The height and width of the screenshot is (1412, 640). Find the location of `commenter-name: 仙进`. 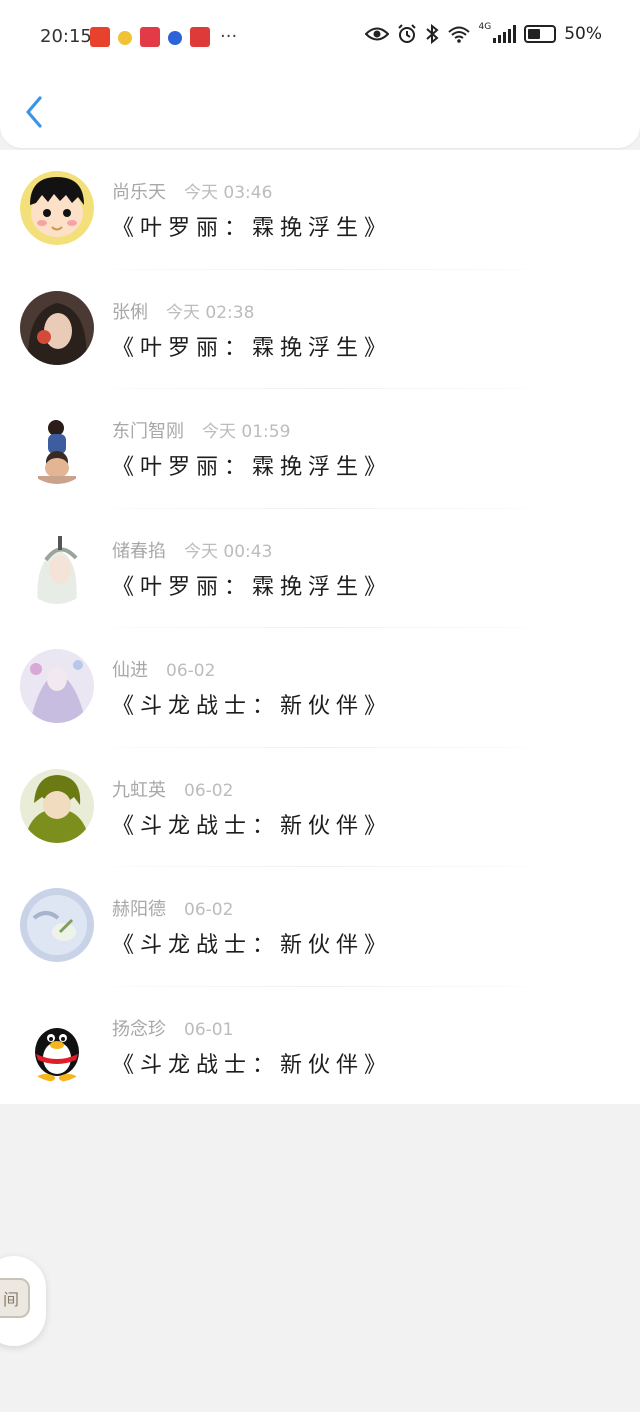

commenter-name: 仙进 is located at coordinates (130, 670).